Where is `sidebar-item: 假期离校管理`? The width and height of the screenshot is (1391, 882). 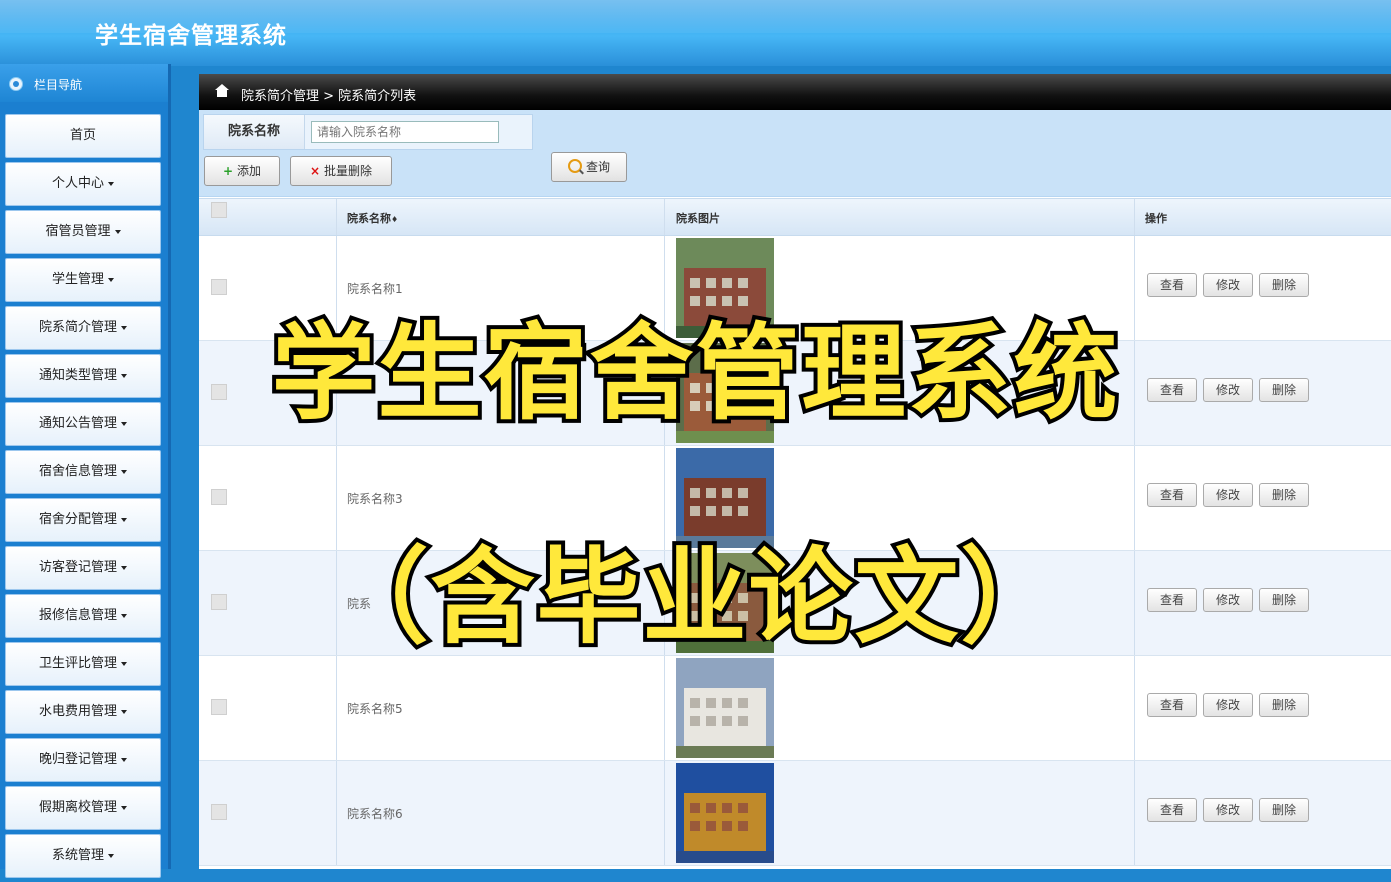 sidebar-item: 假期离校管理 is located at coordinates (83, 808).